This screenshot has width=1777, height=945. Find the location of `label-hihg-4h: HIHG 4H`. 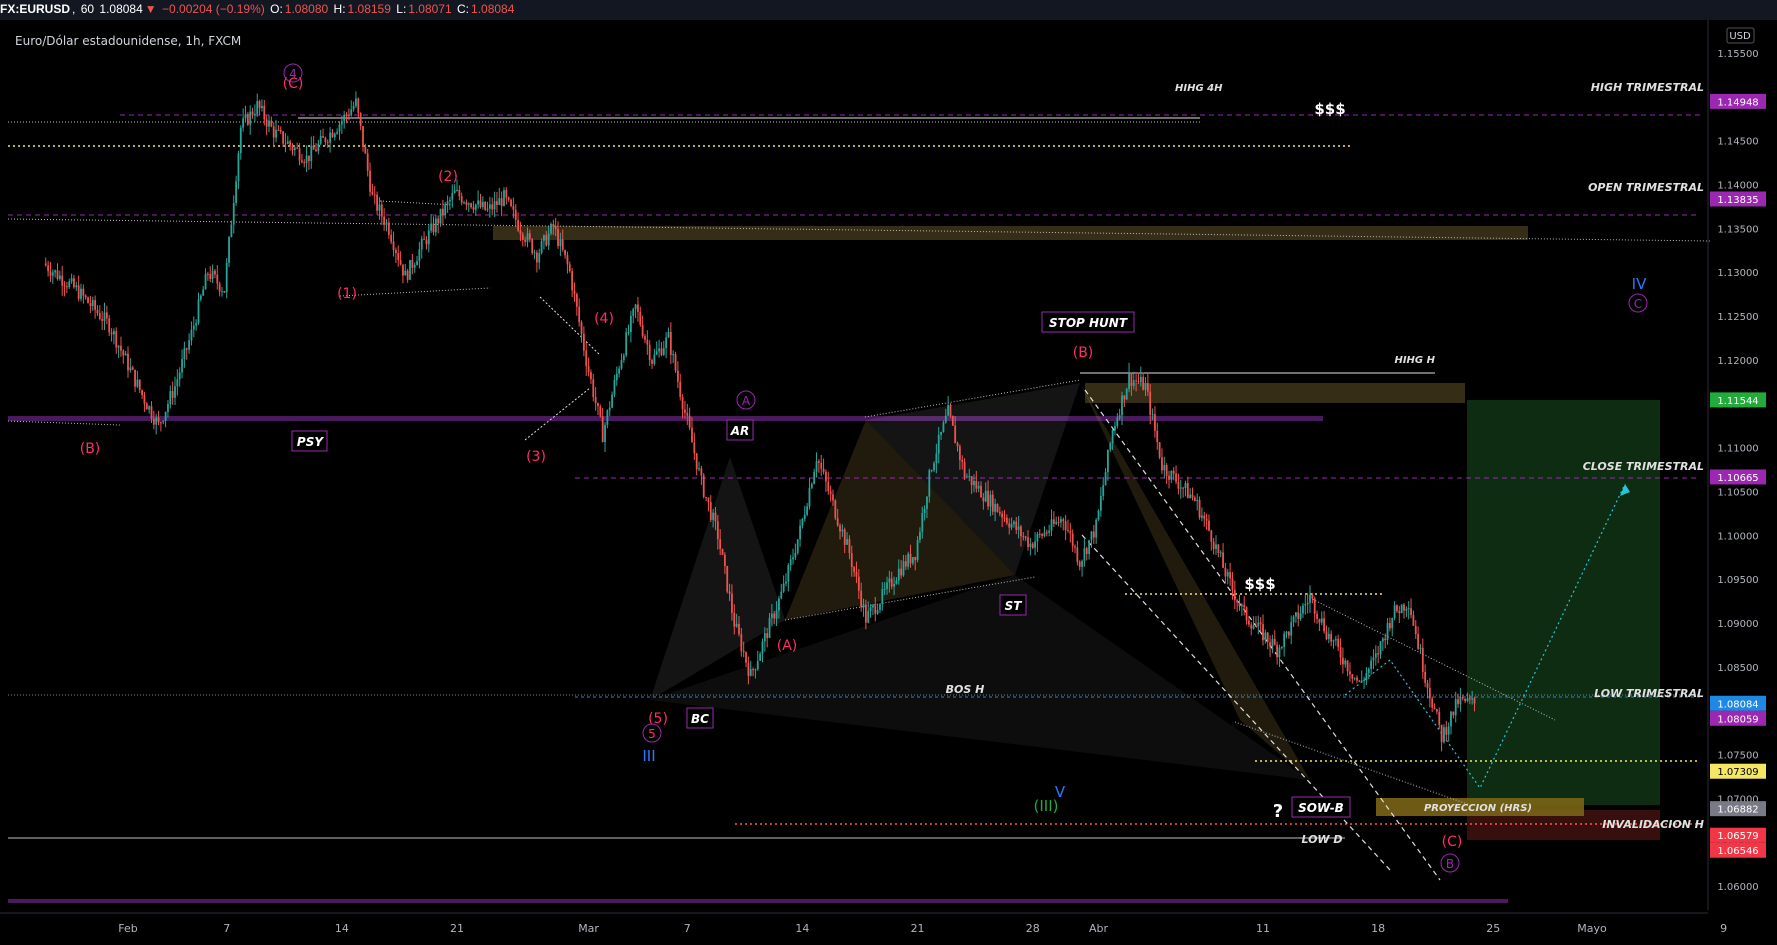

label-hihg-4h: HIHG 4H is located at coordinates (1199, 88).